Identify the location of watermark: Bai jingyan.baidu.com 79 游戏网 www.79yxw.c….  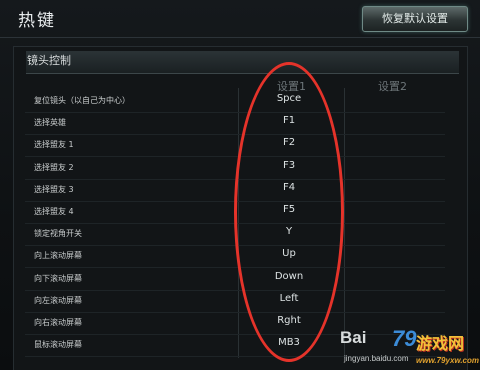
(410, 346).